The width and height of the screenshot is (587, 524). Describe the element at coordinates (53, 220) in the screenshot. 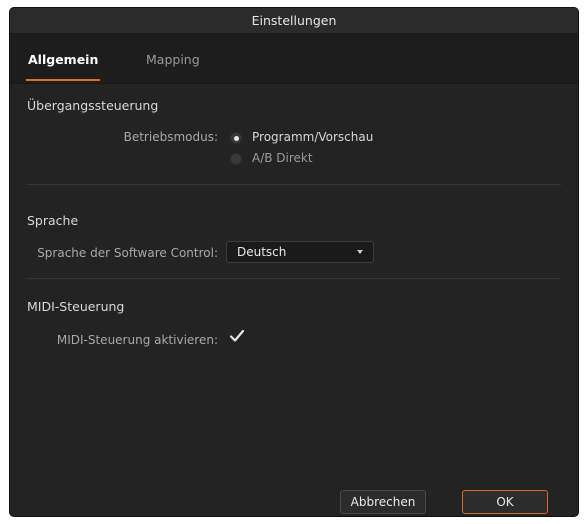

I see `language-section-title: Sprache` at that location.